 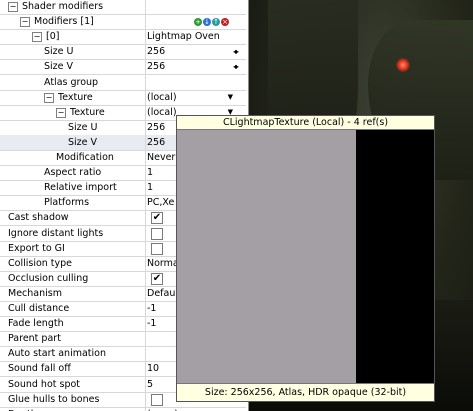 What do you see at coordinates (183, 36) in the screenshot?
I see `value-text: Lightmap Oven` at bounding box center [183, 36].